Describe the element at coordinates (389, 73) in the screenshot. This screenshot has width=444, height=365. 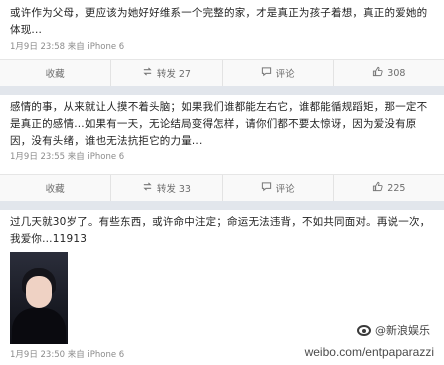
I see `like-button: 308` at that location.